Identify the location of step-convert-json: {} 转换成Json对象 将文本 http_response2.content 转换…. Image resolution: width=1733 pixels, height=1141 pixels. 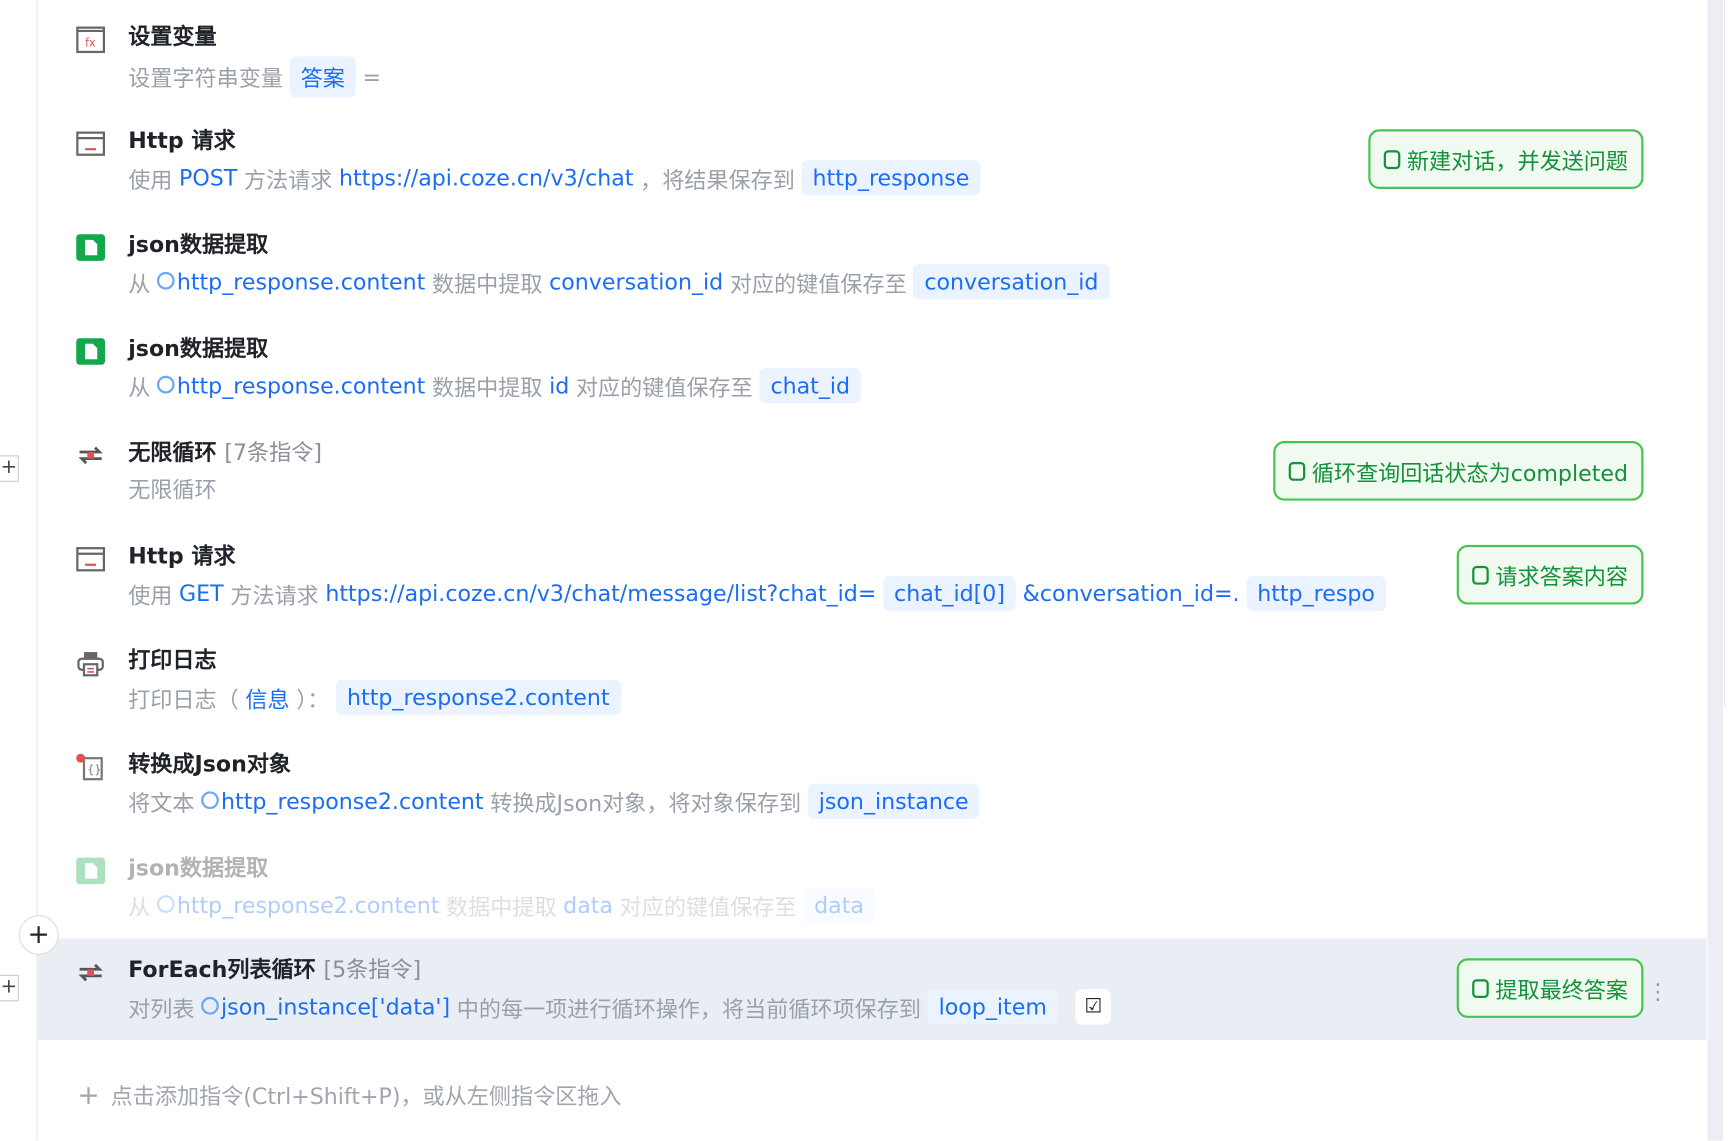
(872, 785).